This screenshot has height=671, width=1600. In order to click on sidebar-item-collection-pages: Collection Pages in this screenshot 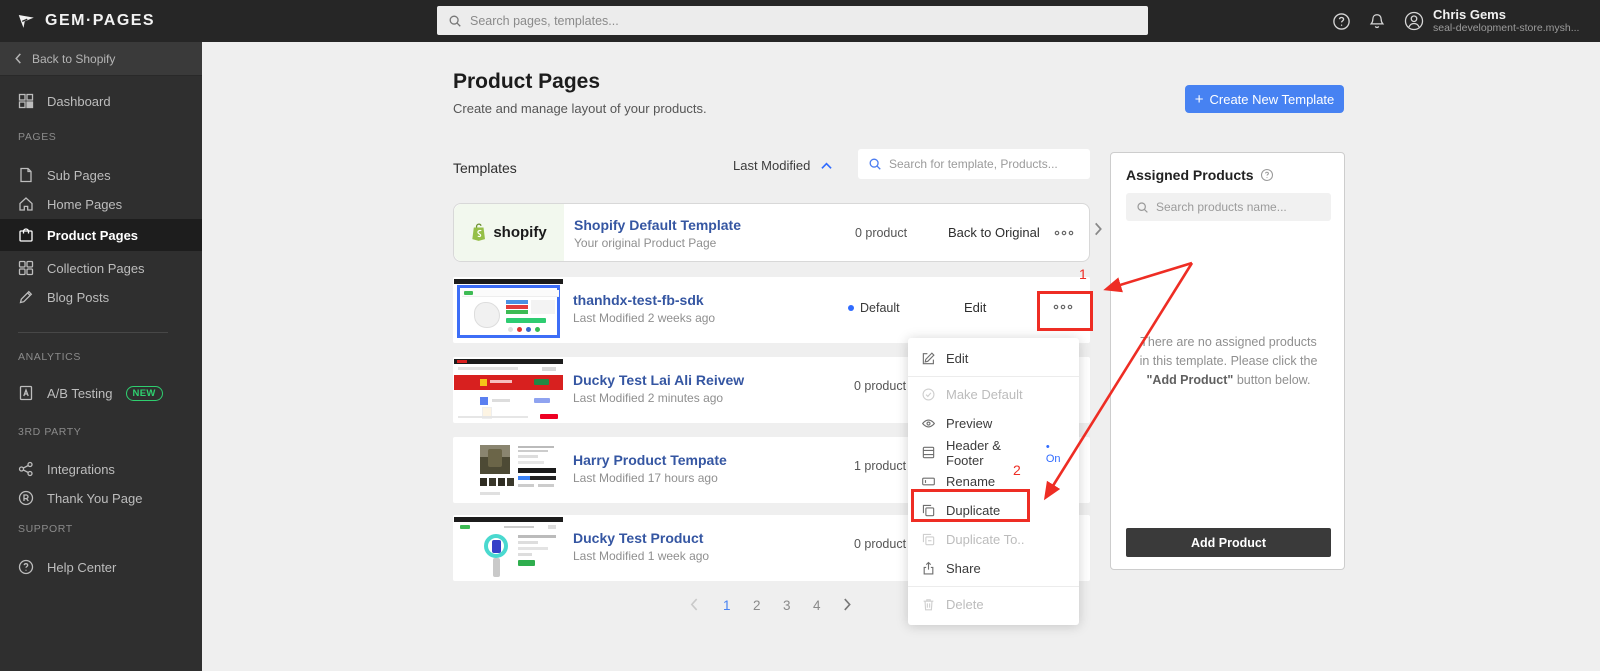, I will do `click(101, 268)`.